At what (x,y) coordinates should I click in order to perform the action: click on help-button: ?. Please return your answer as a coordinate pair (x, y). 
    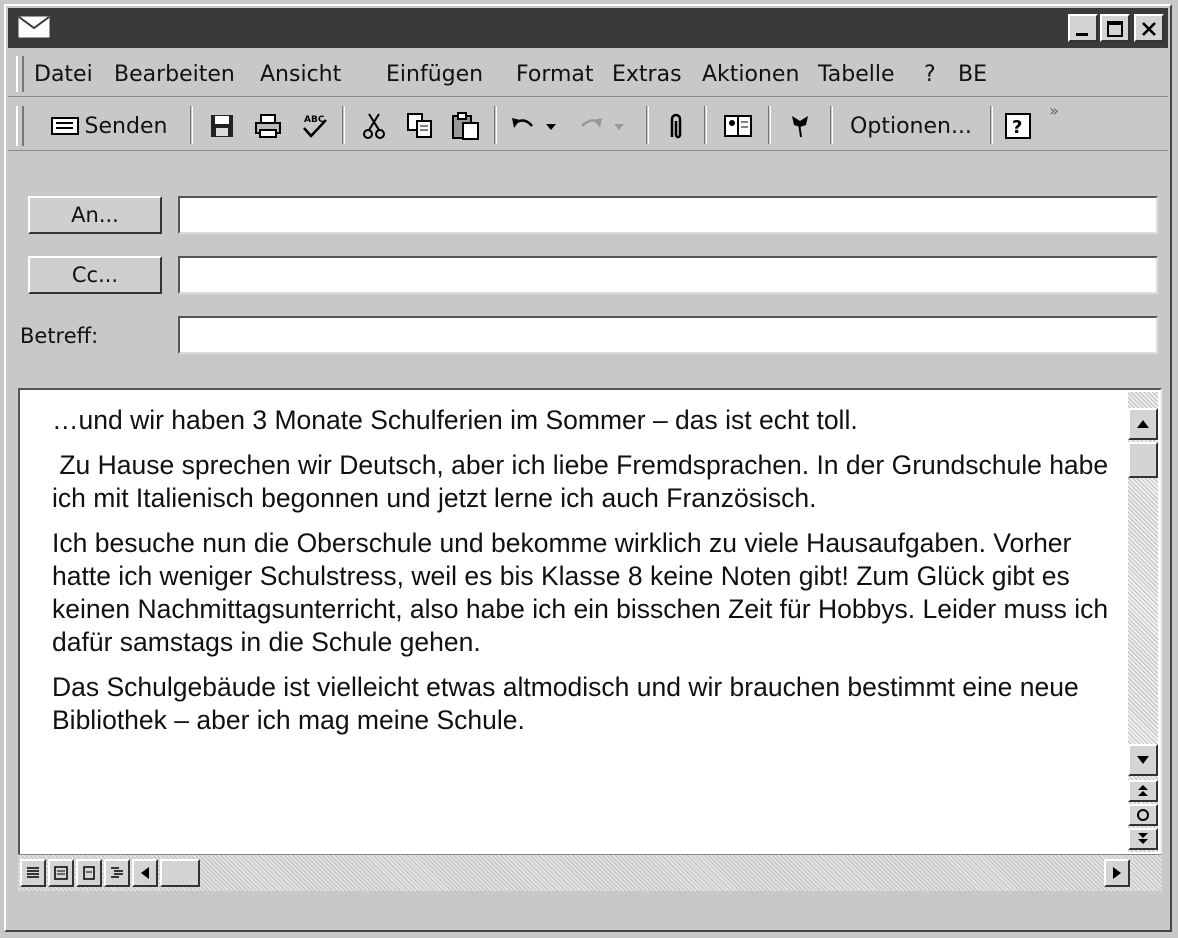
    Looking at the image, I should click on (1018, 126).